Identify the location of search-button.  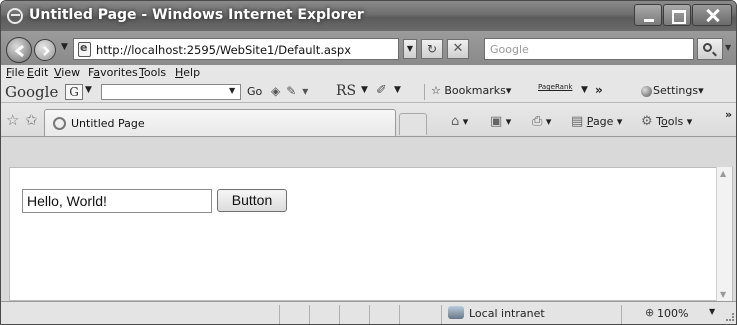
(710, 49).